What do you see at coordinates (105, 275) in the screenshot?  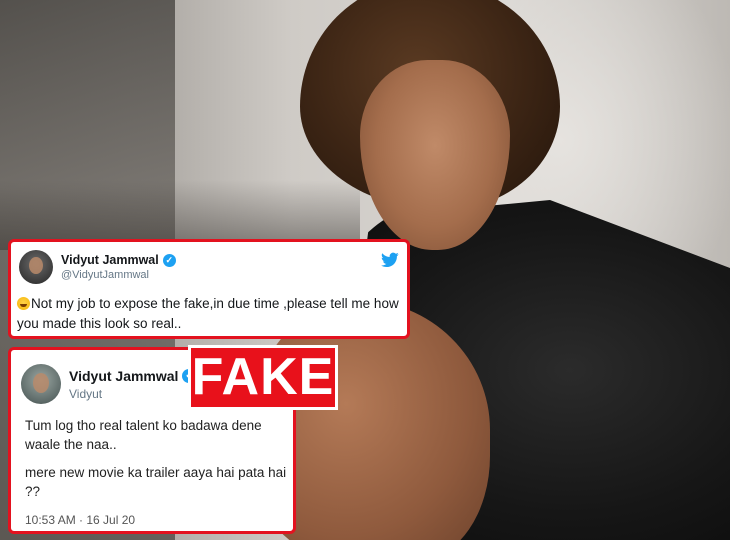 I see `author-handle: @VidyutJammwal` at bounding box center [105, 275].